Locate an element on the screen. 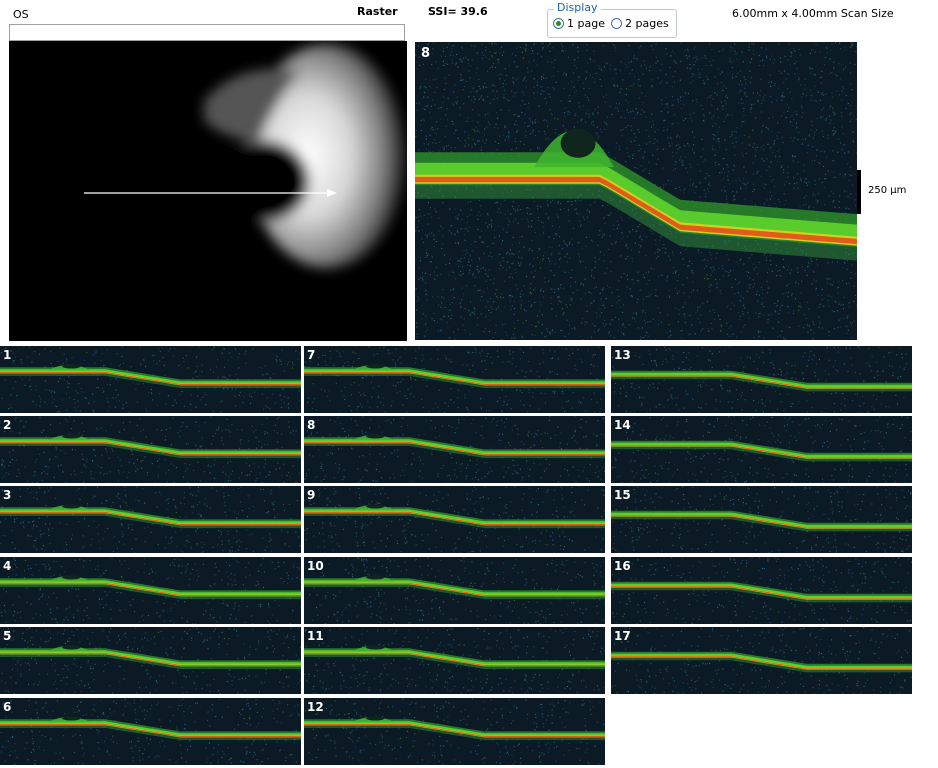 The image size is (938, 768). fundus-toolbar is located at coordinates (207, 32).